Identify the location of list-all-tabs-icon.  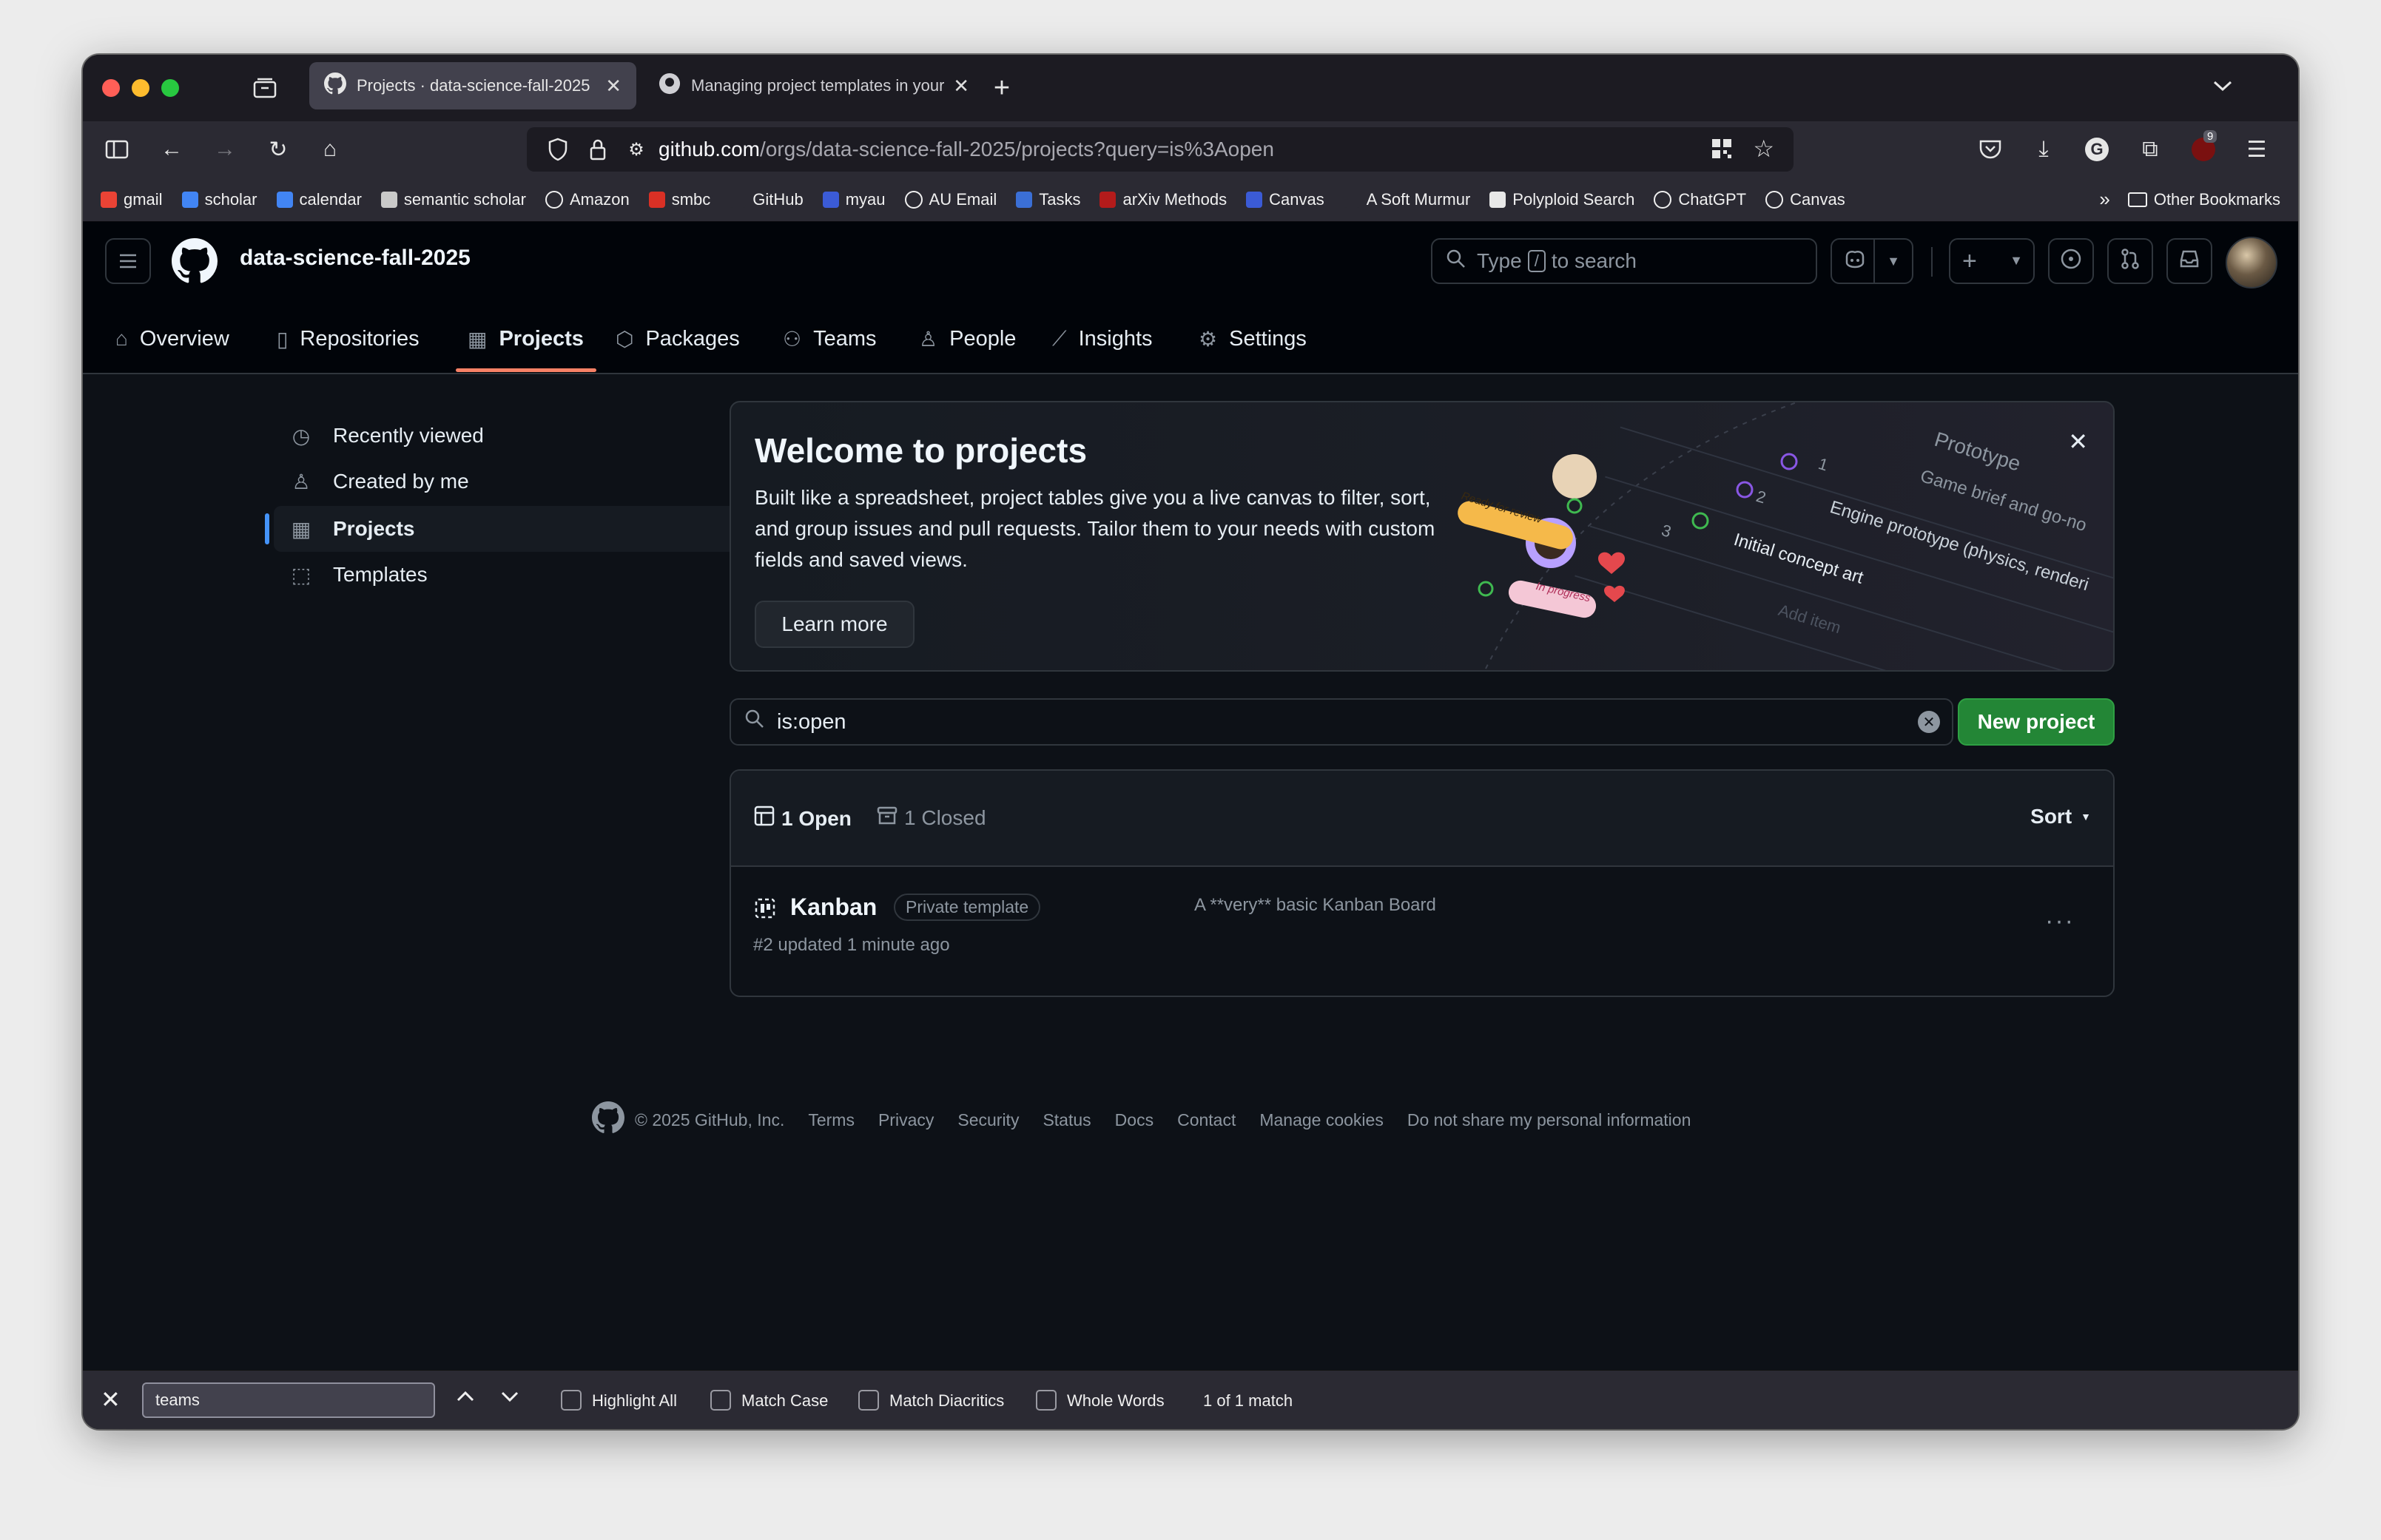
(2222, 86).